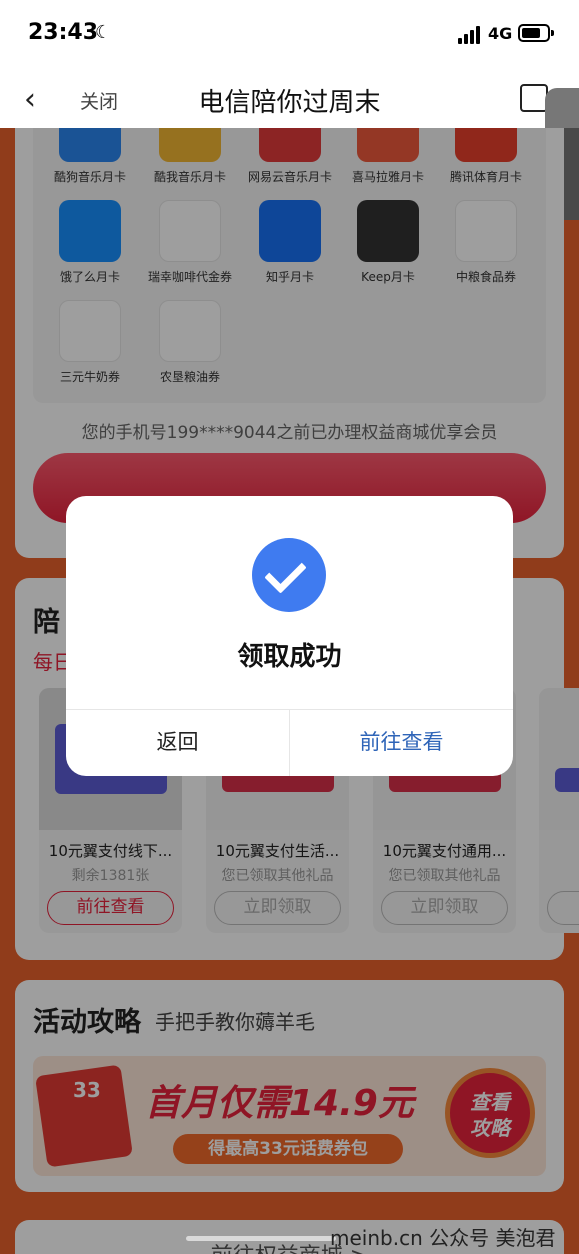 This screenshot has height=1254, width=579. I want to click on battery-icon, so click(536, 33).